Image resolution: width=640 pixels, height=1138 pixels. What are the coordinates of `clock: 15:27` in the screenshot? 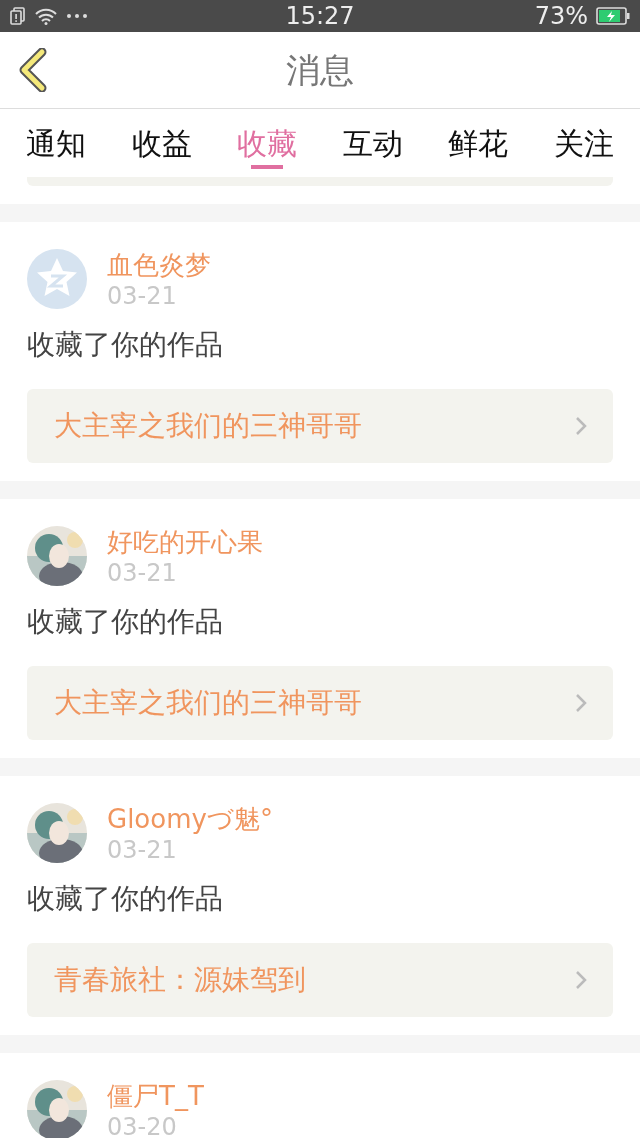 It's located at (320, 16).